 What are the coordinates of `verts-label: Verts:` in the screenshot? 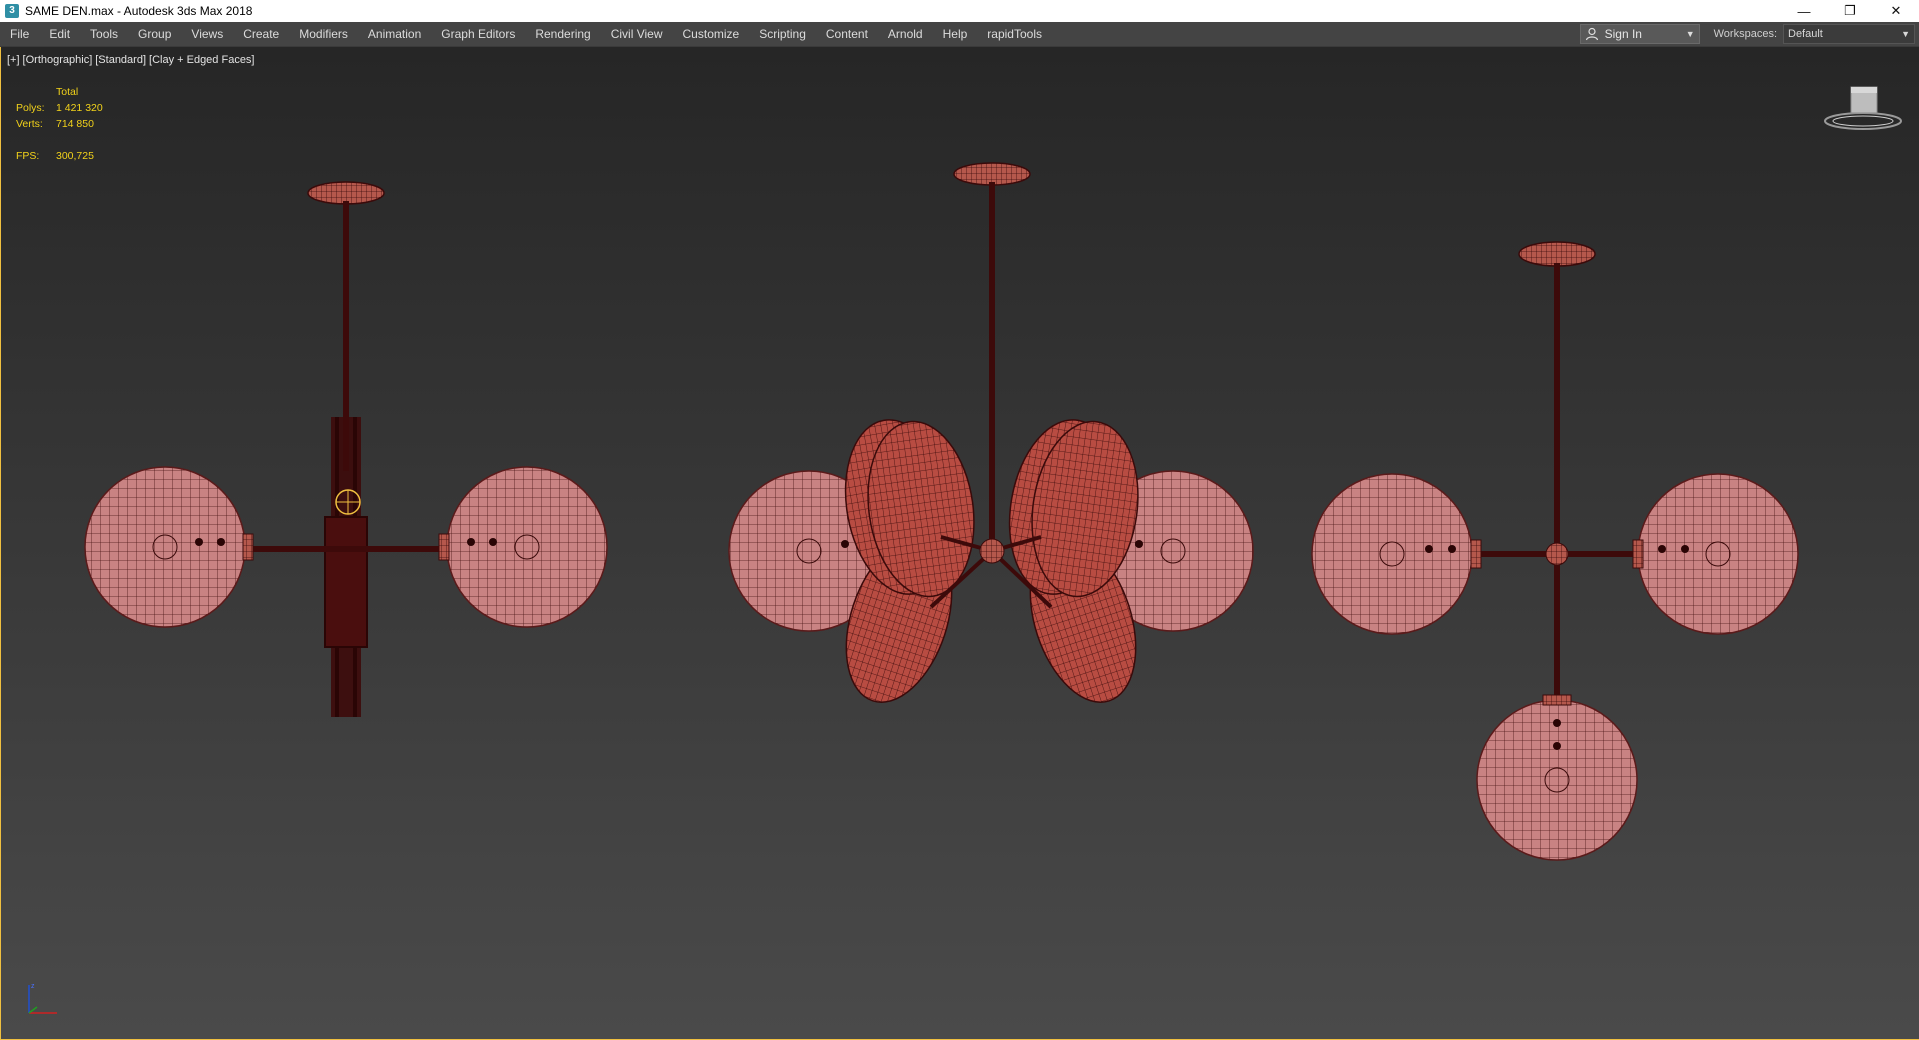 It's located at (29, 124).